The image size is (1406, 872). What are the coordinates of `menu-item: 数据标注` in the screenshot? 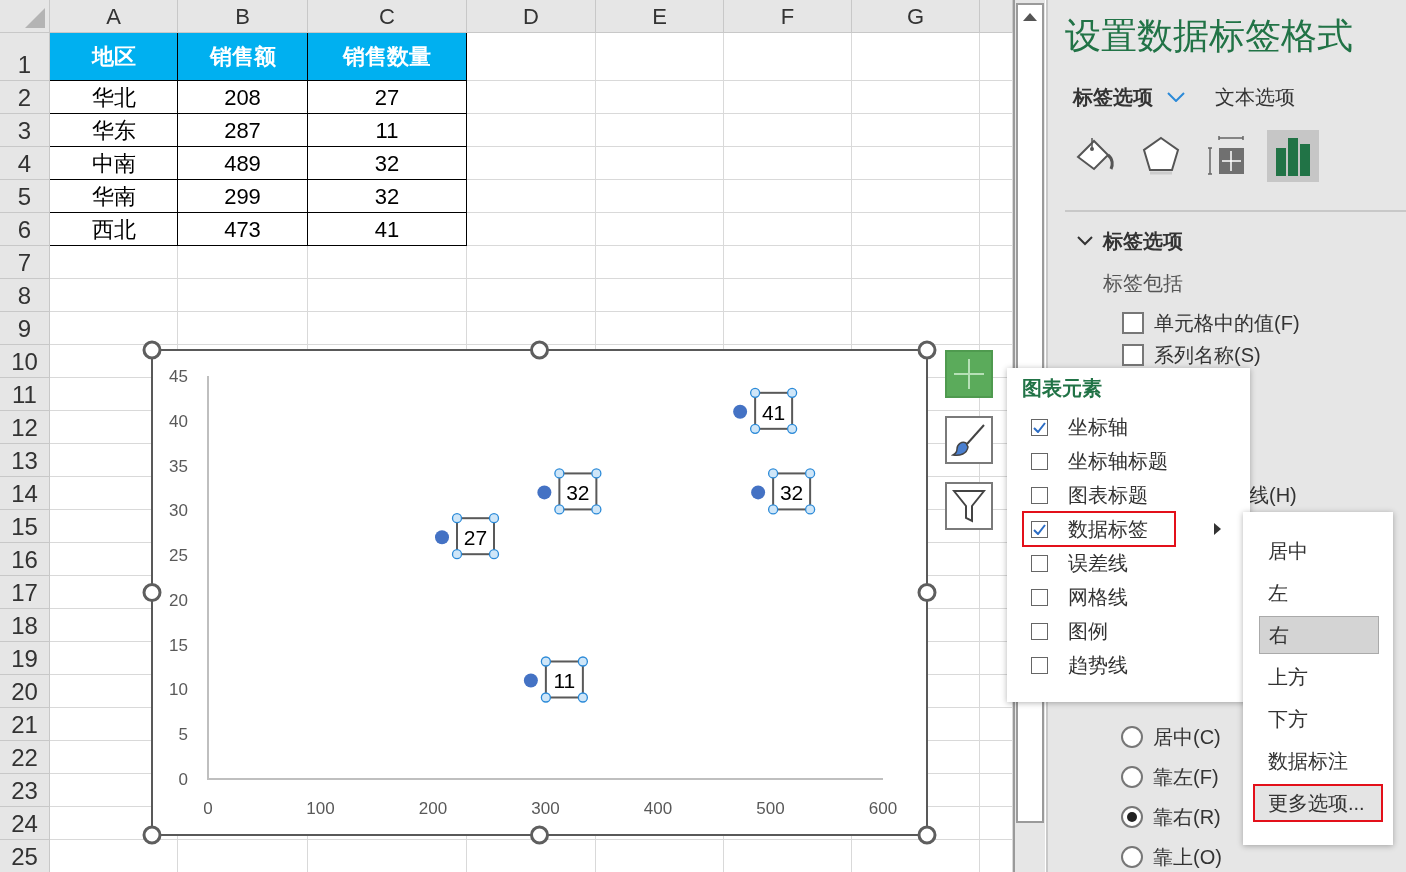 It's located at (1317, 761).